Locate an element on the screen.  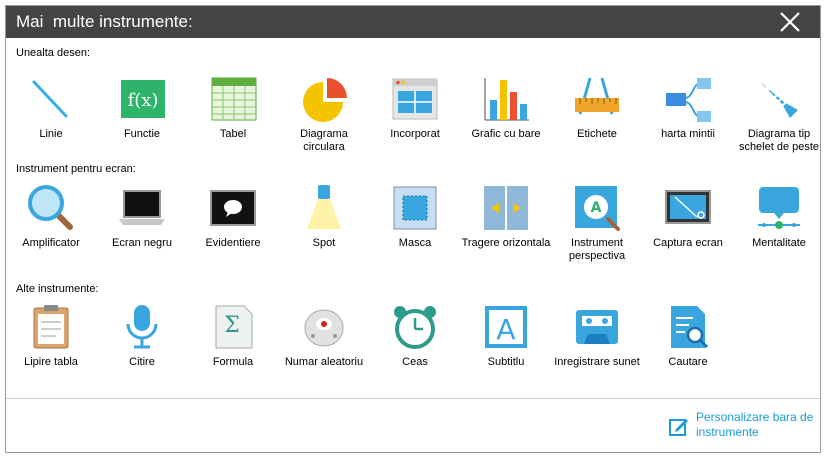
tool-line: Linie is located at coordinates (51, 107).